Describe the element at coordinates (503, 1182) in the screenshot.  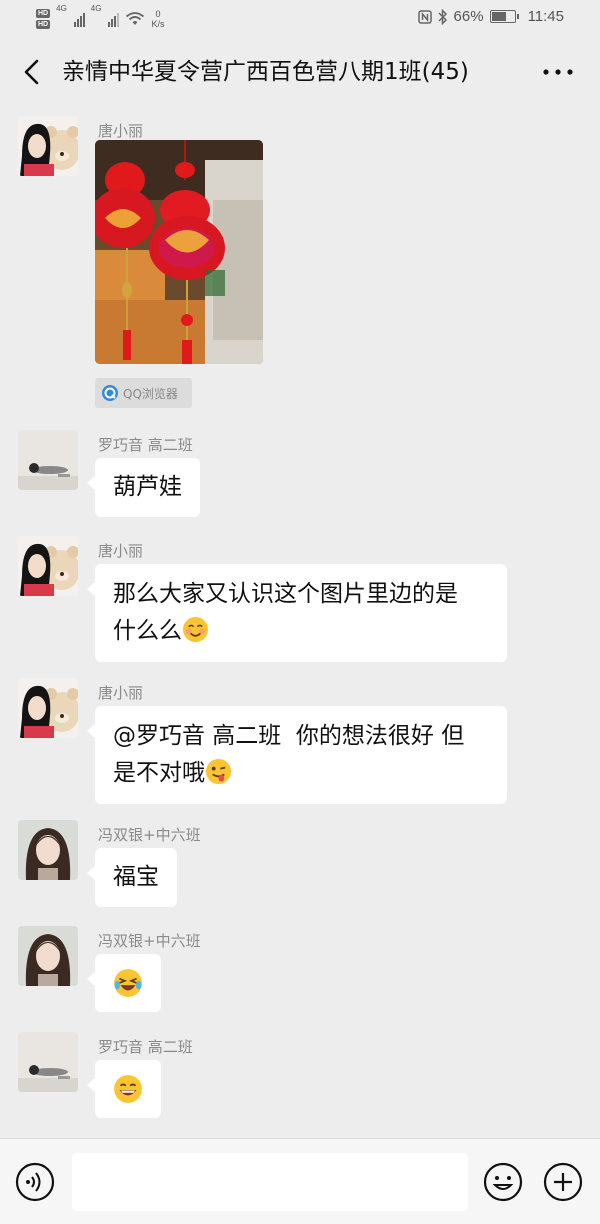
I see `emoji-icon` at that location.